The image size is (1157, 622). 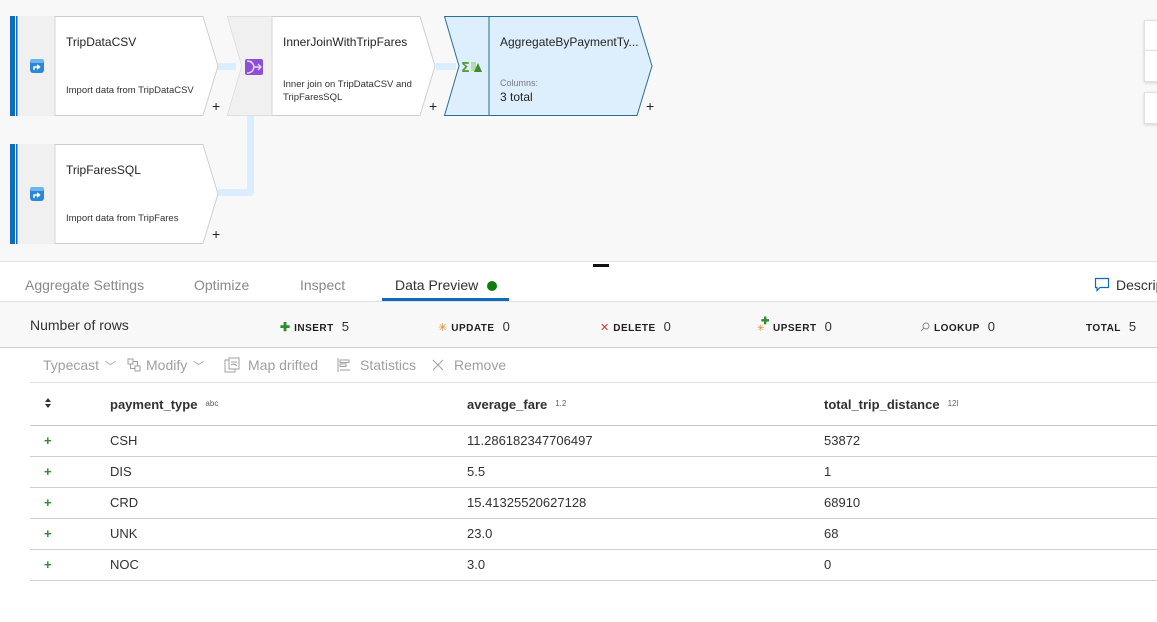 I want to click on remove-button: Remove, so click(x=469, y=365).